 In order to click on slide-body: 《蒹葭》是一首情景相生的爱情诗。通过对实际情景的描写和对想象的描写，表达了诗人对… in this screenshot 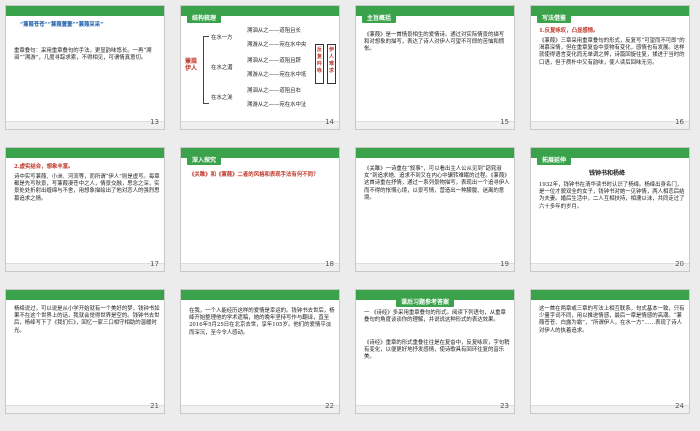, I will do `click(434, 42)`.